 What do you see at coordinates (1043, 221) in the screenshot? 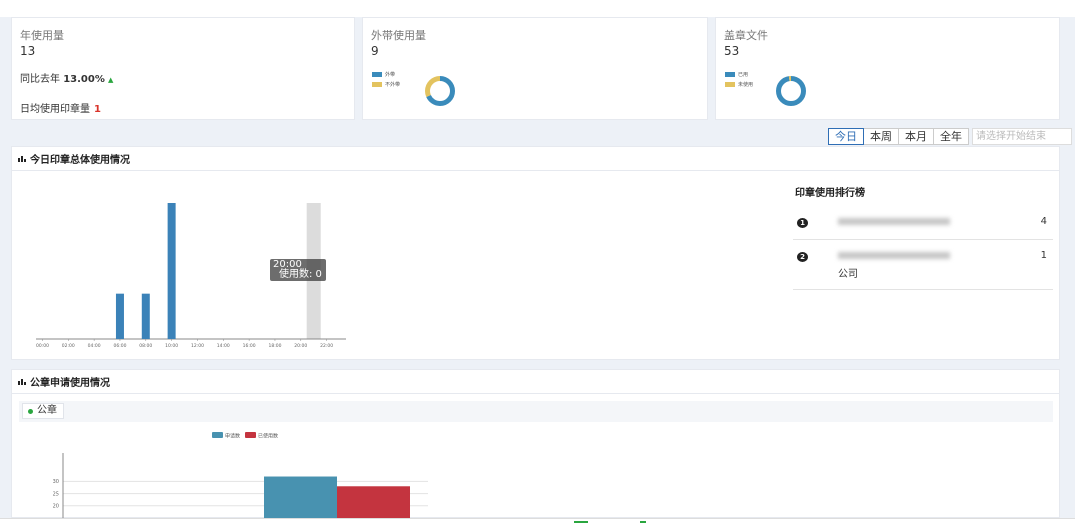
I see `rank-count: 4` at bounding box center [1043, 221].